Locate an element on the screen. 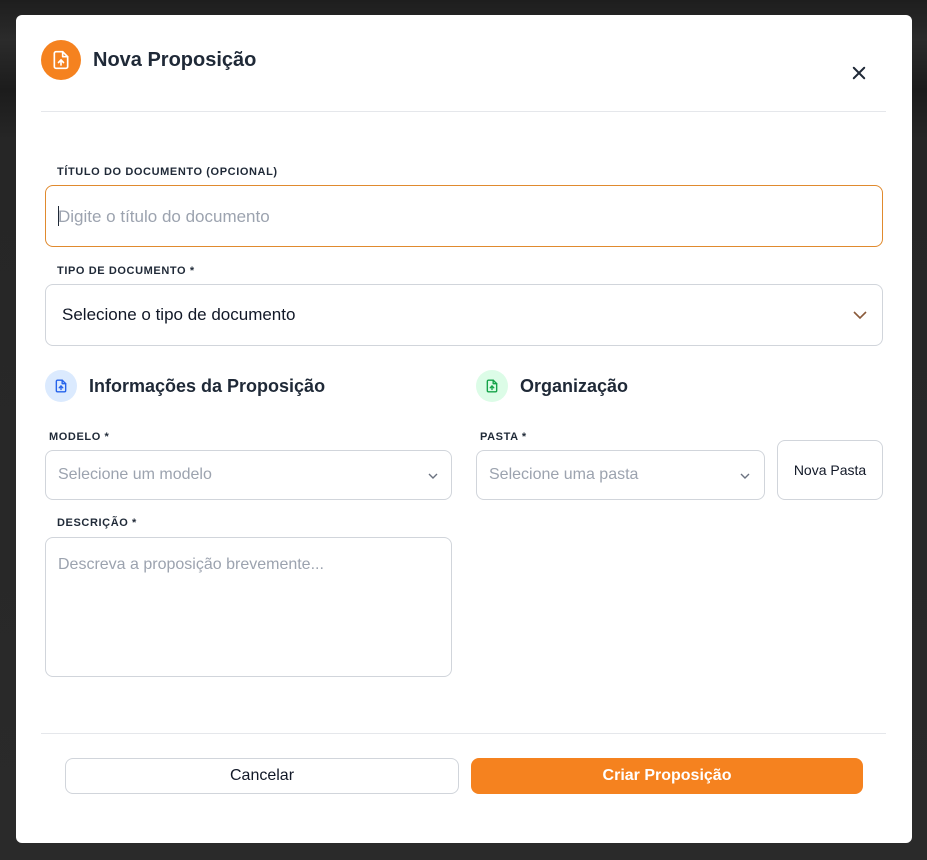 This screenshot has width=927, height=860. file-plus-icon is located at coordinates (492, 386).